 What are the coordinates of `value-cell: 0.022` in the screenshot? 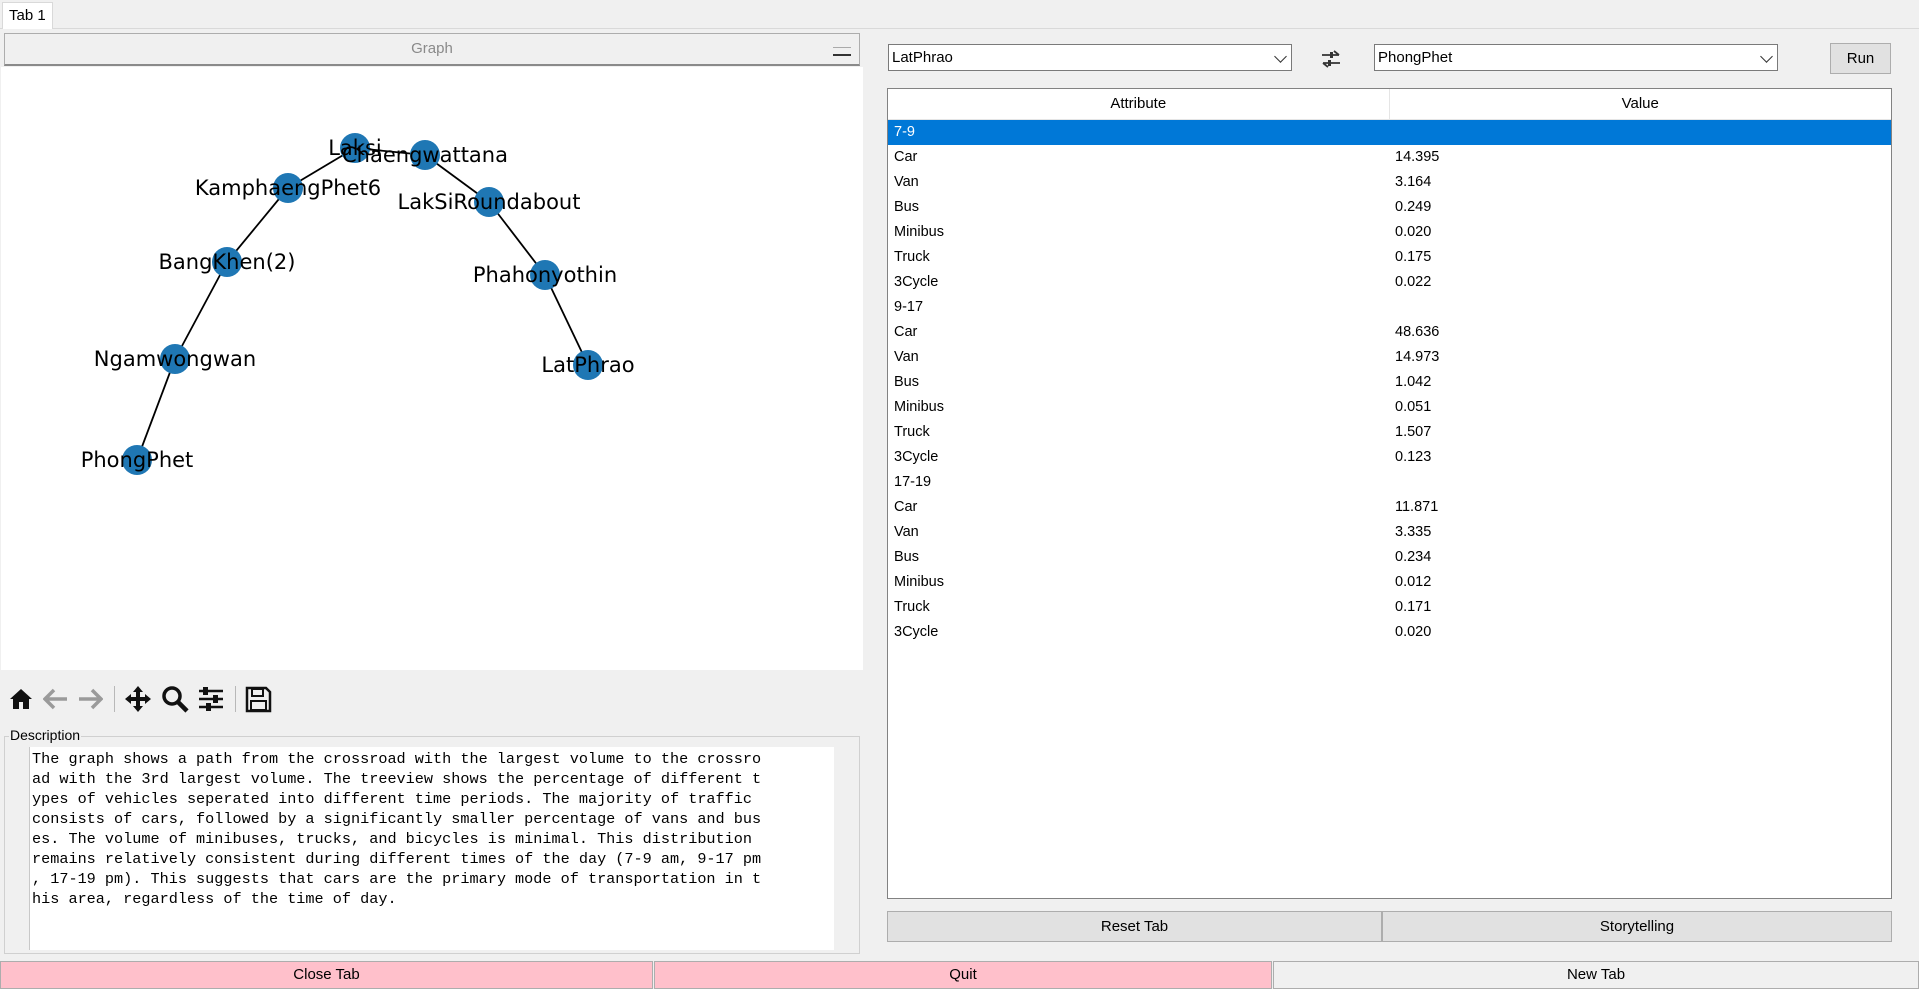 It's located at (1413, 282).